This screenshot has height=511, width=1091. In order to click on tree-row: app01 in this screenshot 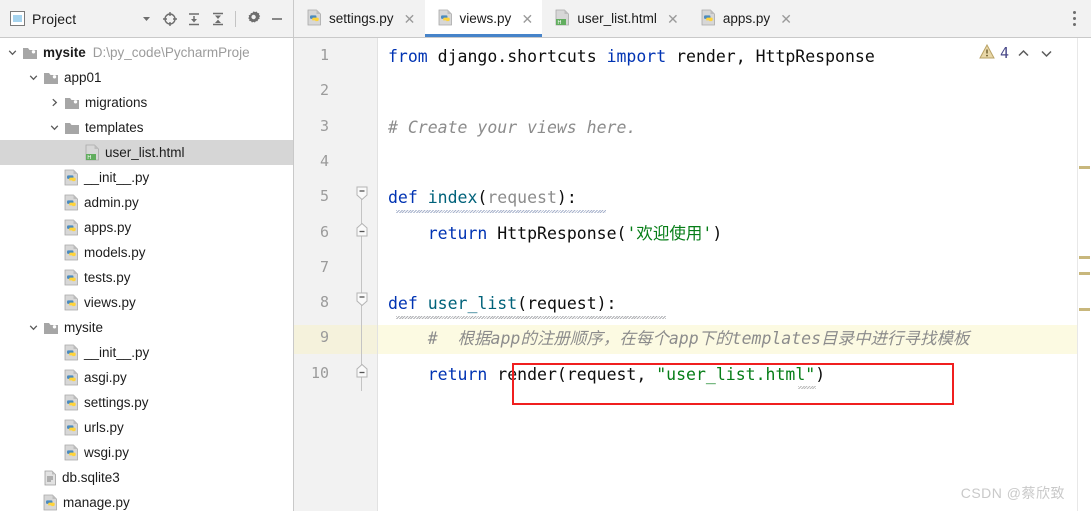, I will do `click(146, 77)`.